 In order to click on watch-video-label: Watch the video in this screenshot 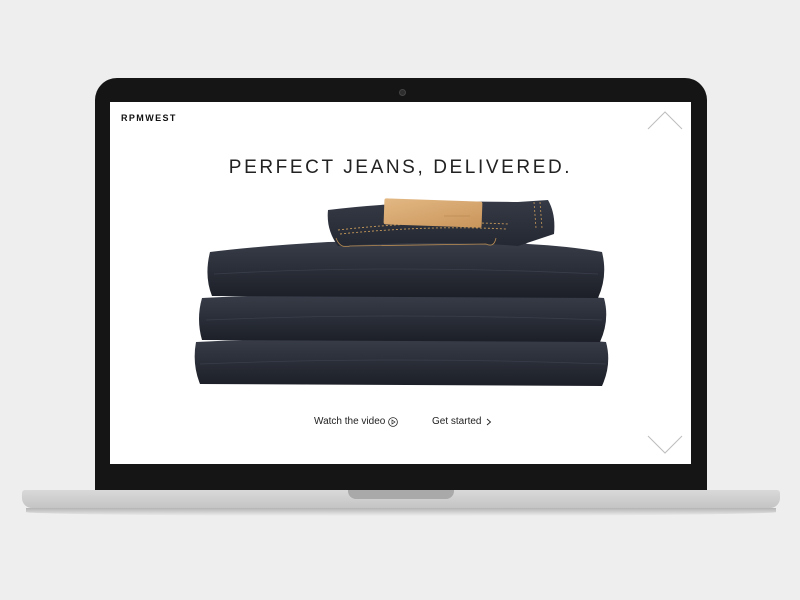, I will do `click(350, 421)`.